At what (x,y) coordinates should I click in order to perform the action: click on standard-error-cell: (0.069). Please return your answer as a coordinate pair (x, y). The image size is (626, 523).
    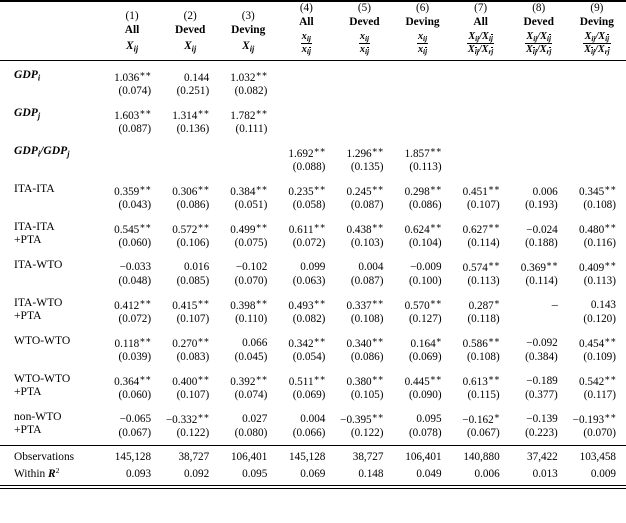
    Looking at the image, I should click on (425, 356).